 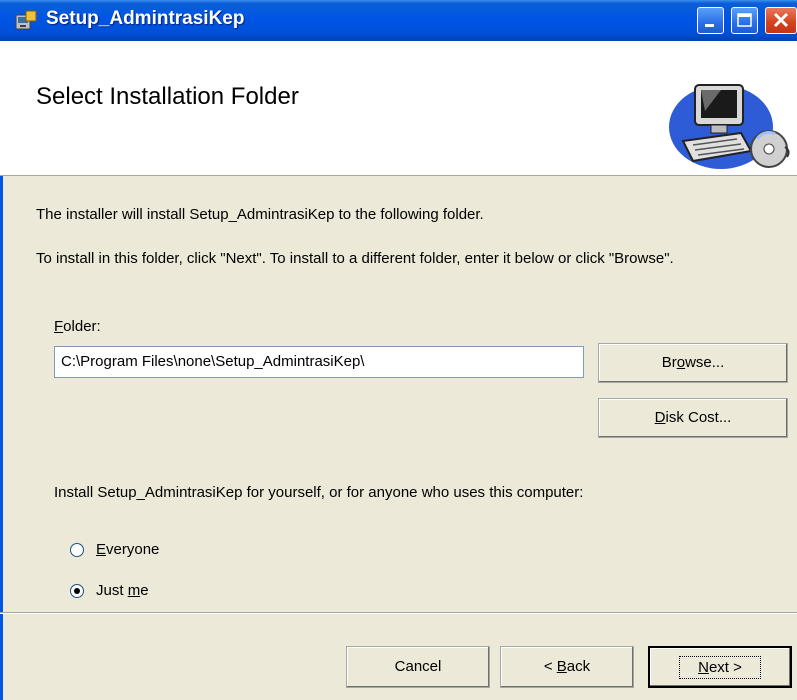 I want to click on maximize-icon, so click(x=744, y=20).